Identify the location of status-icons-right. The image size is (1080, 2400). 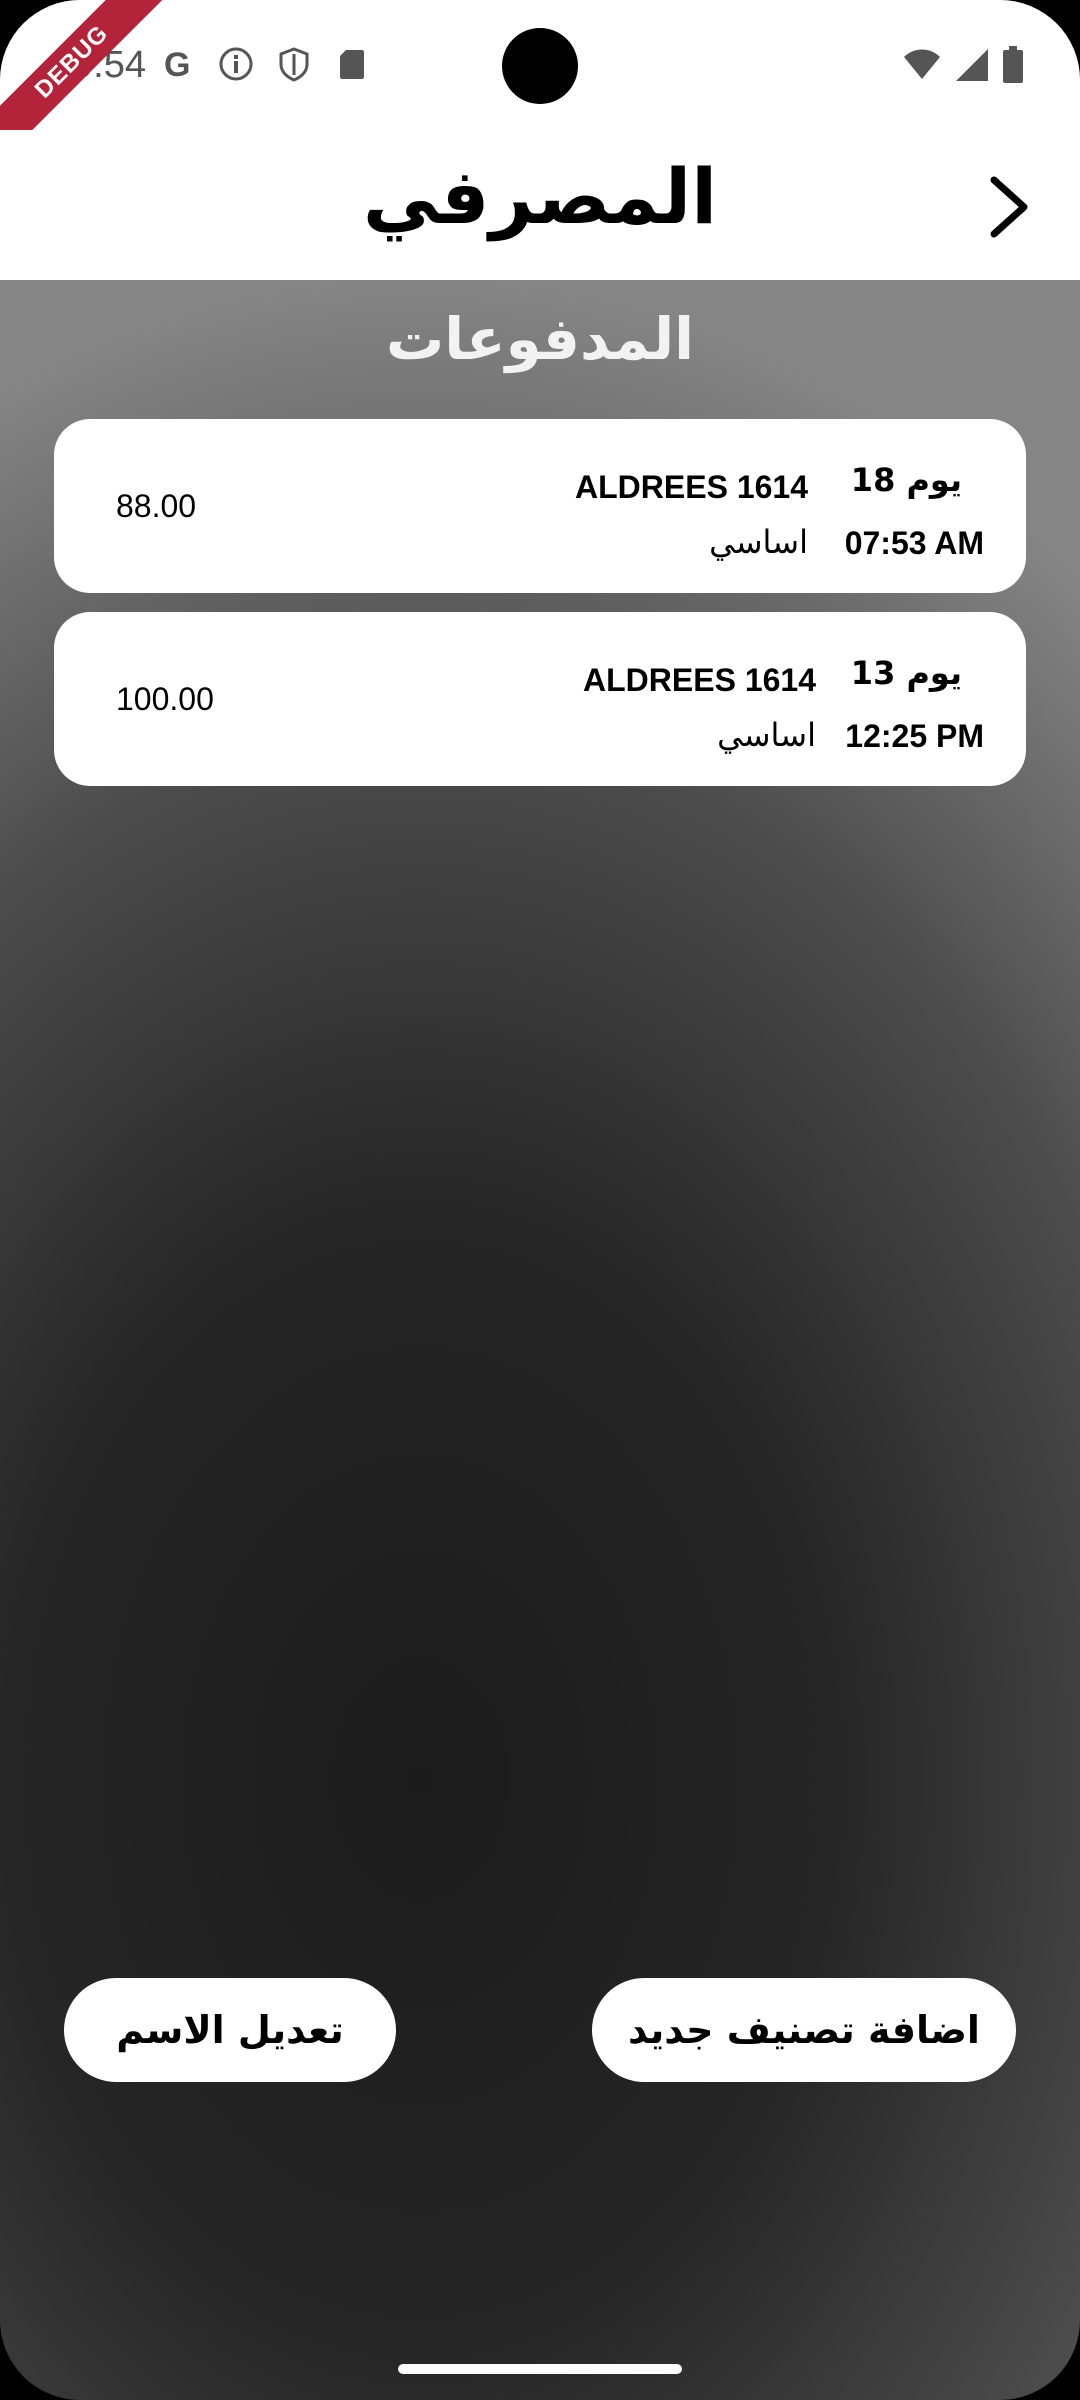
(963, 67).